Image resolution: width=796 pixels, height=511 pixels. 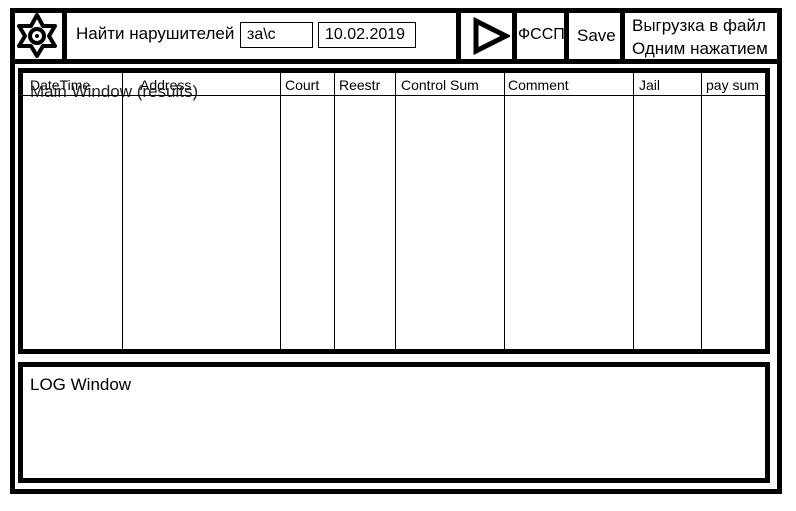 What do you see at coordinates (699, 25) in the screenshot?
I see `export-label-line1: Выгрузка в файл` at bounding box center [699, 25].